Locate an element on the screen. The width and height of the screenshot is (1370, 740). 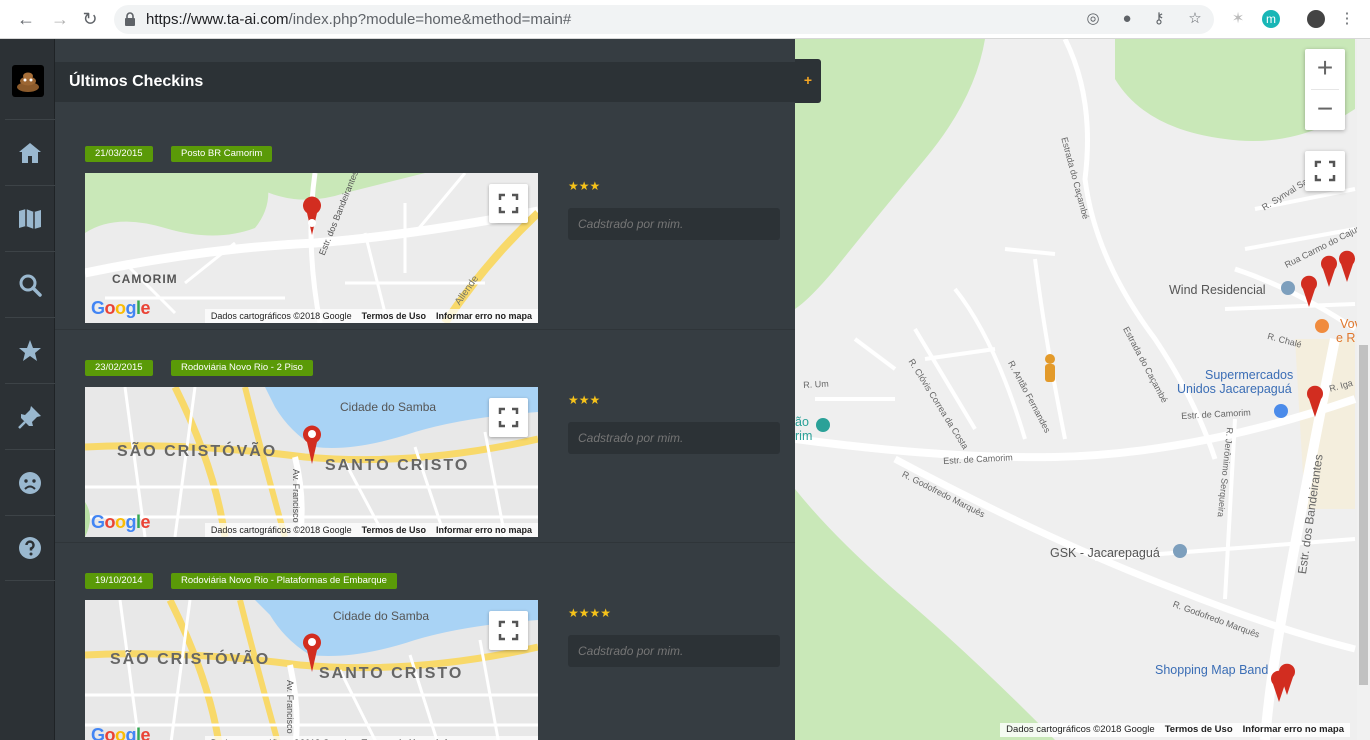
zoom-out-button: − is located at coordinates (1325, 110).